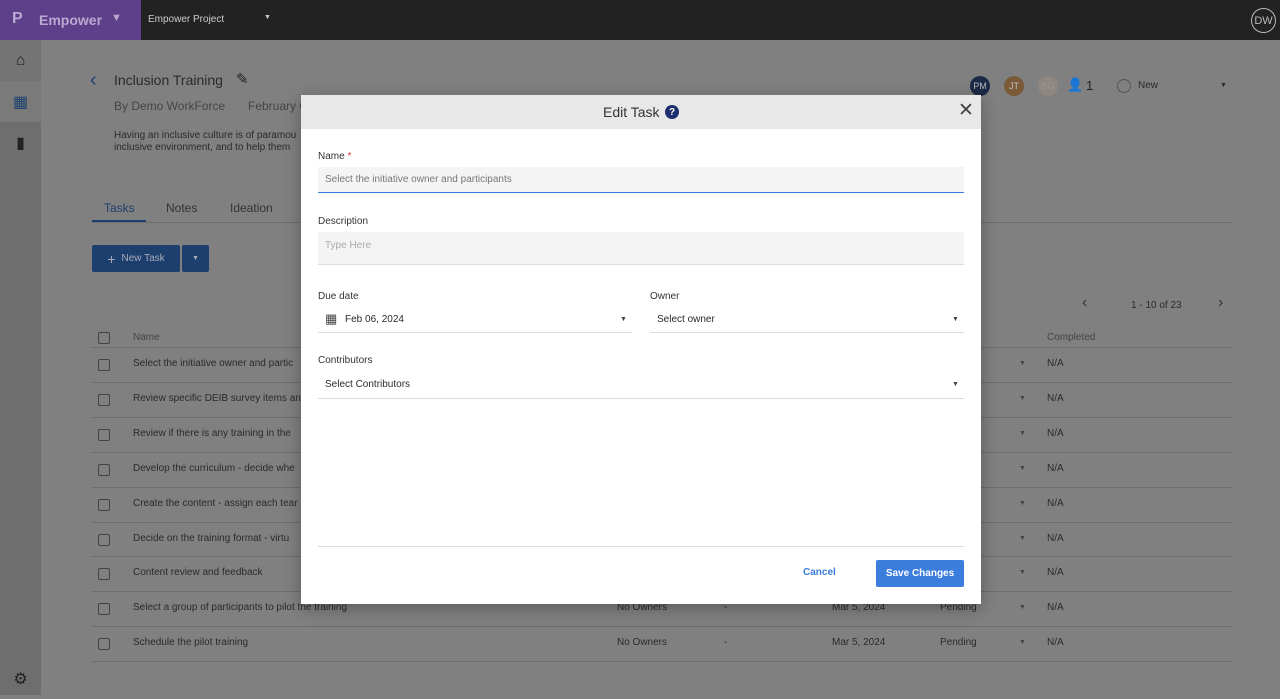 The width and height of the screenshot is (1280, 699). Describe the element at coordinates (374, 319) in the screenshot. I see `due-date-value: Feb 06, 2024` at that location.